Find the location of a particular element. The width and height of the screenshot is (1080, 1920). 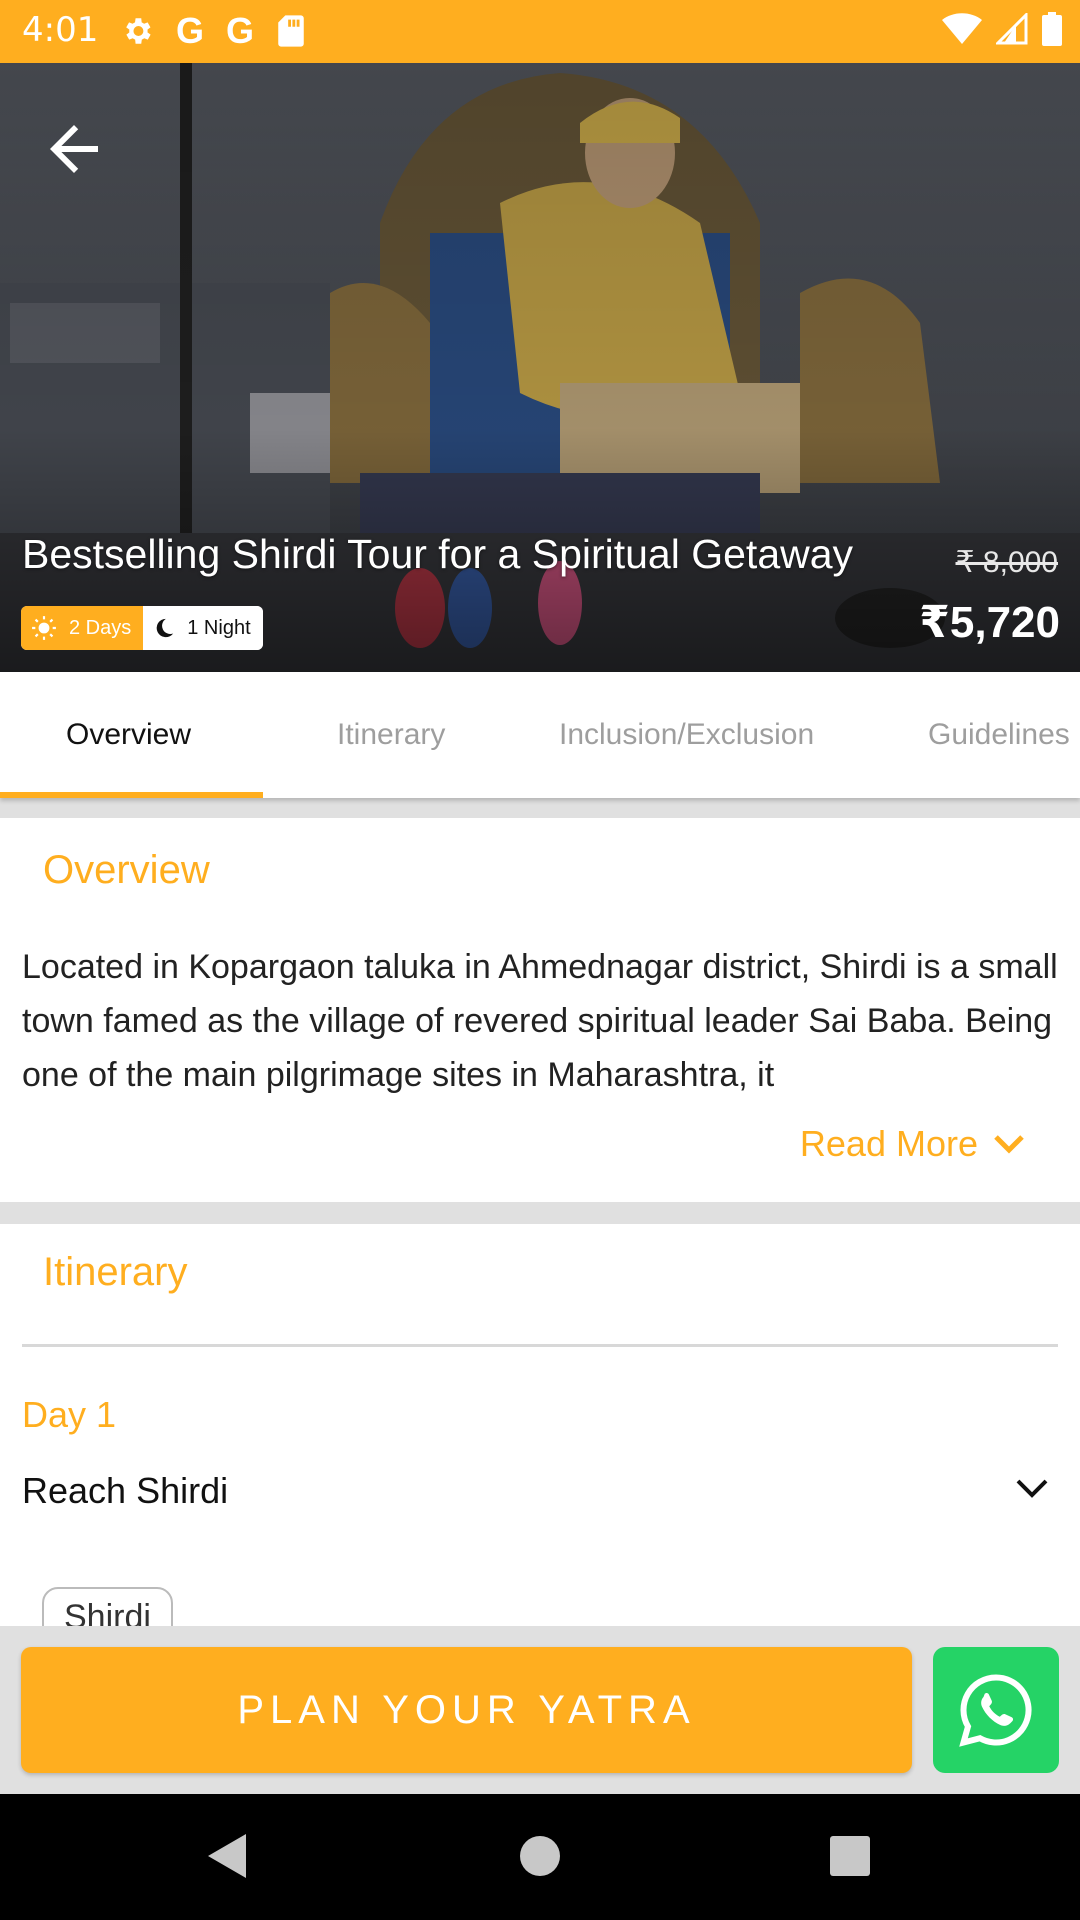

nights-label: 1 Night is located at coordinates (219, 627).